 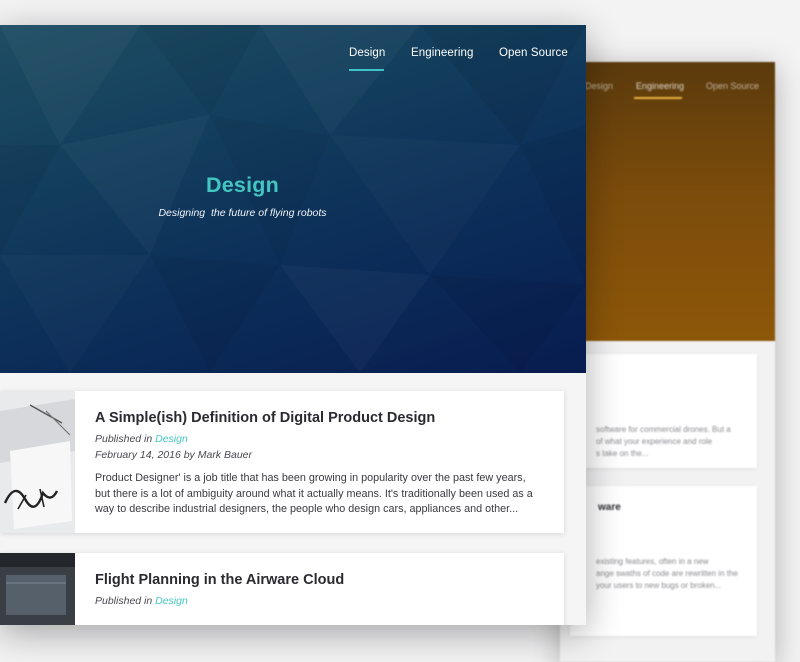 I want to click on background-post-title: ware, so click(x=609, y=507).